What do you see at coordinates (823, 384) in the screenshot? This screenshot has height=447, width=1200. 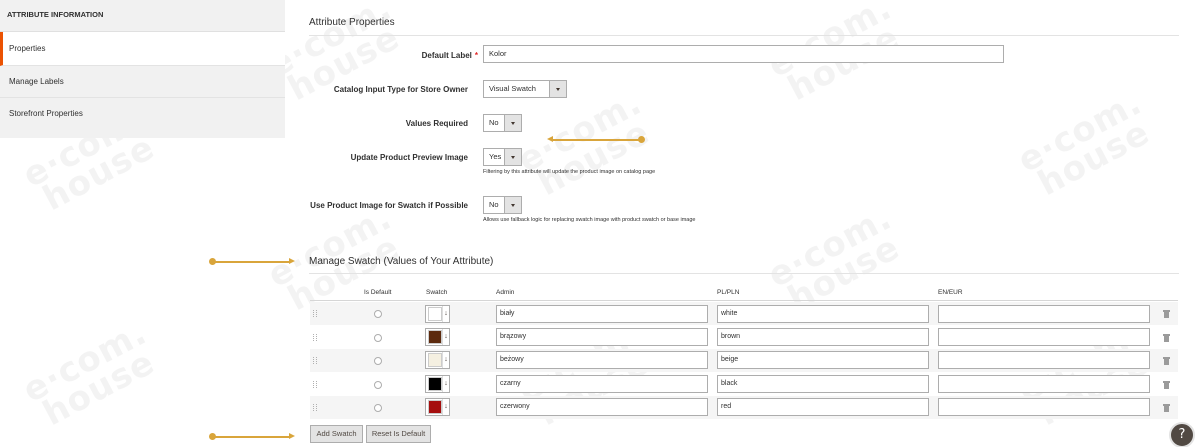 I see `pl-input: black` at bounding box center [823, 384].